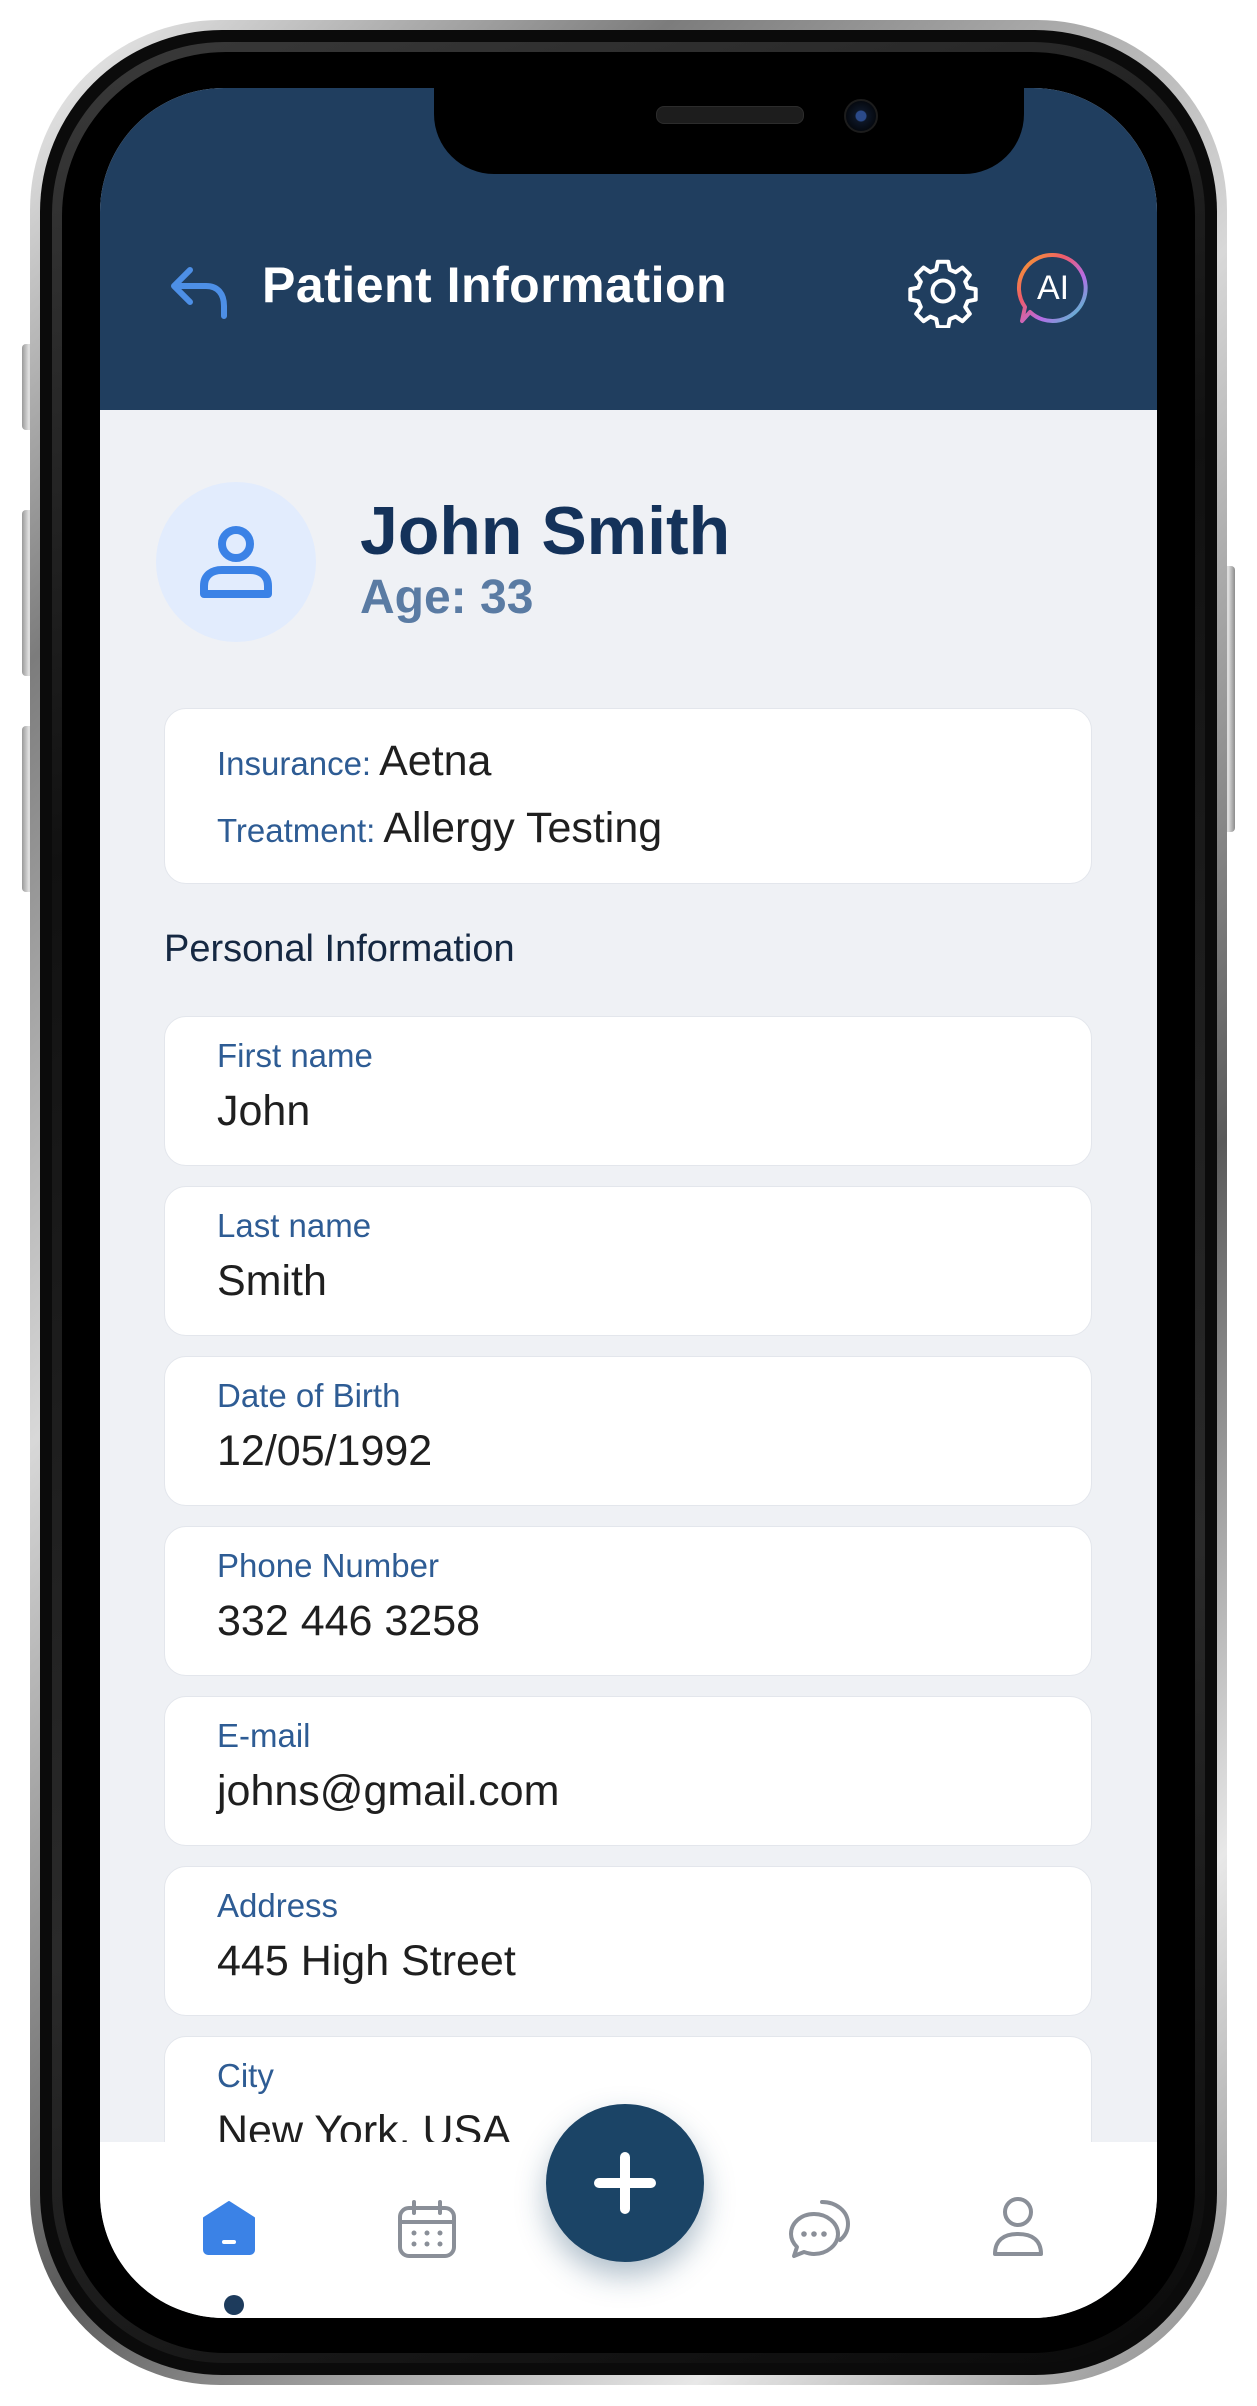 This screenshot has width=1257, height=2406. I want to click on chat-icon, so click(821, 2229).